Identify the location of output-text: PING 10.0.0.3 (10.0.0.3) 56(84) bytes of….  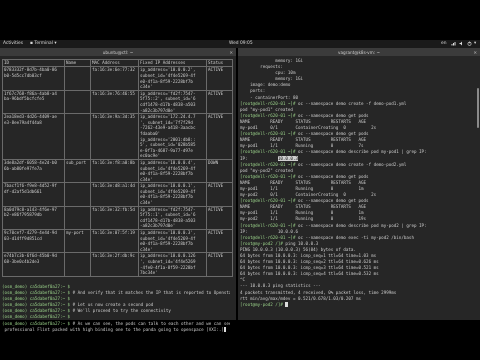
(298, 249).